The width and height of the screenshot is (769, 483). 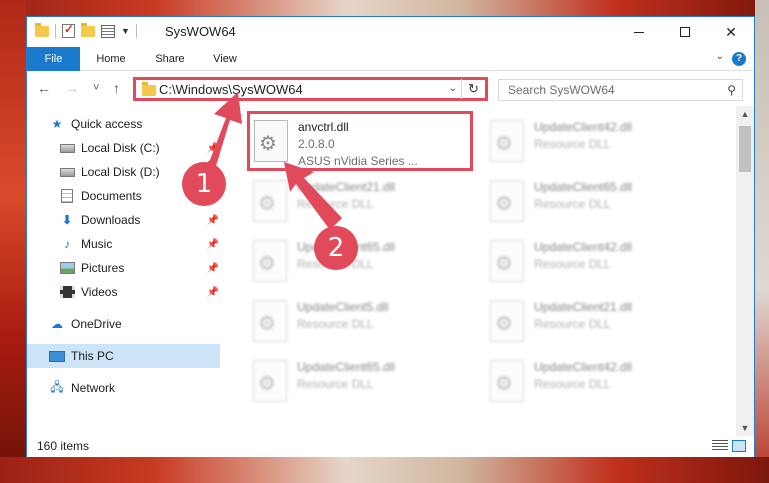 I want to click on step-2-callout: 2, so click(x=336, y=248).